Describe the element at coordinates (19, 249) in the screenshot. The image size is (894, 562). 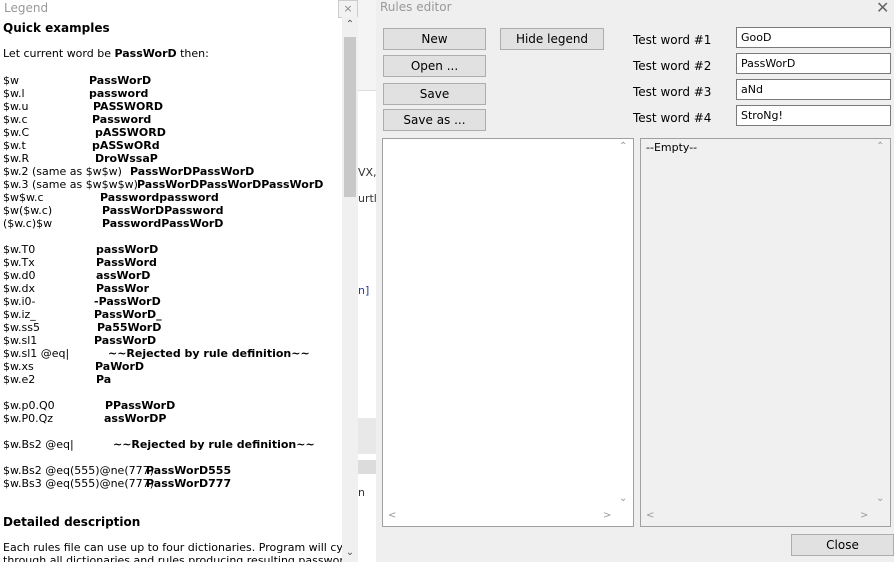
I see `example-rule: $w.T0` at that location.